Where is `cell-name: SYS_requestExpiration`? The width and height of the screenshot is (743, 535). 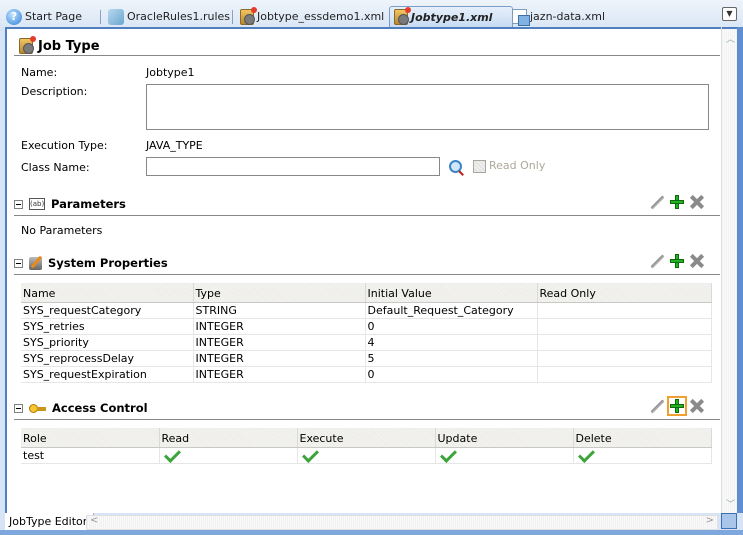
cell-name: SYS_requestExpiration is located at coordinates (107, 374).